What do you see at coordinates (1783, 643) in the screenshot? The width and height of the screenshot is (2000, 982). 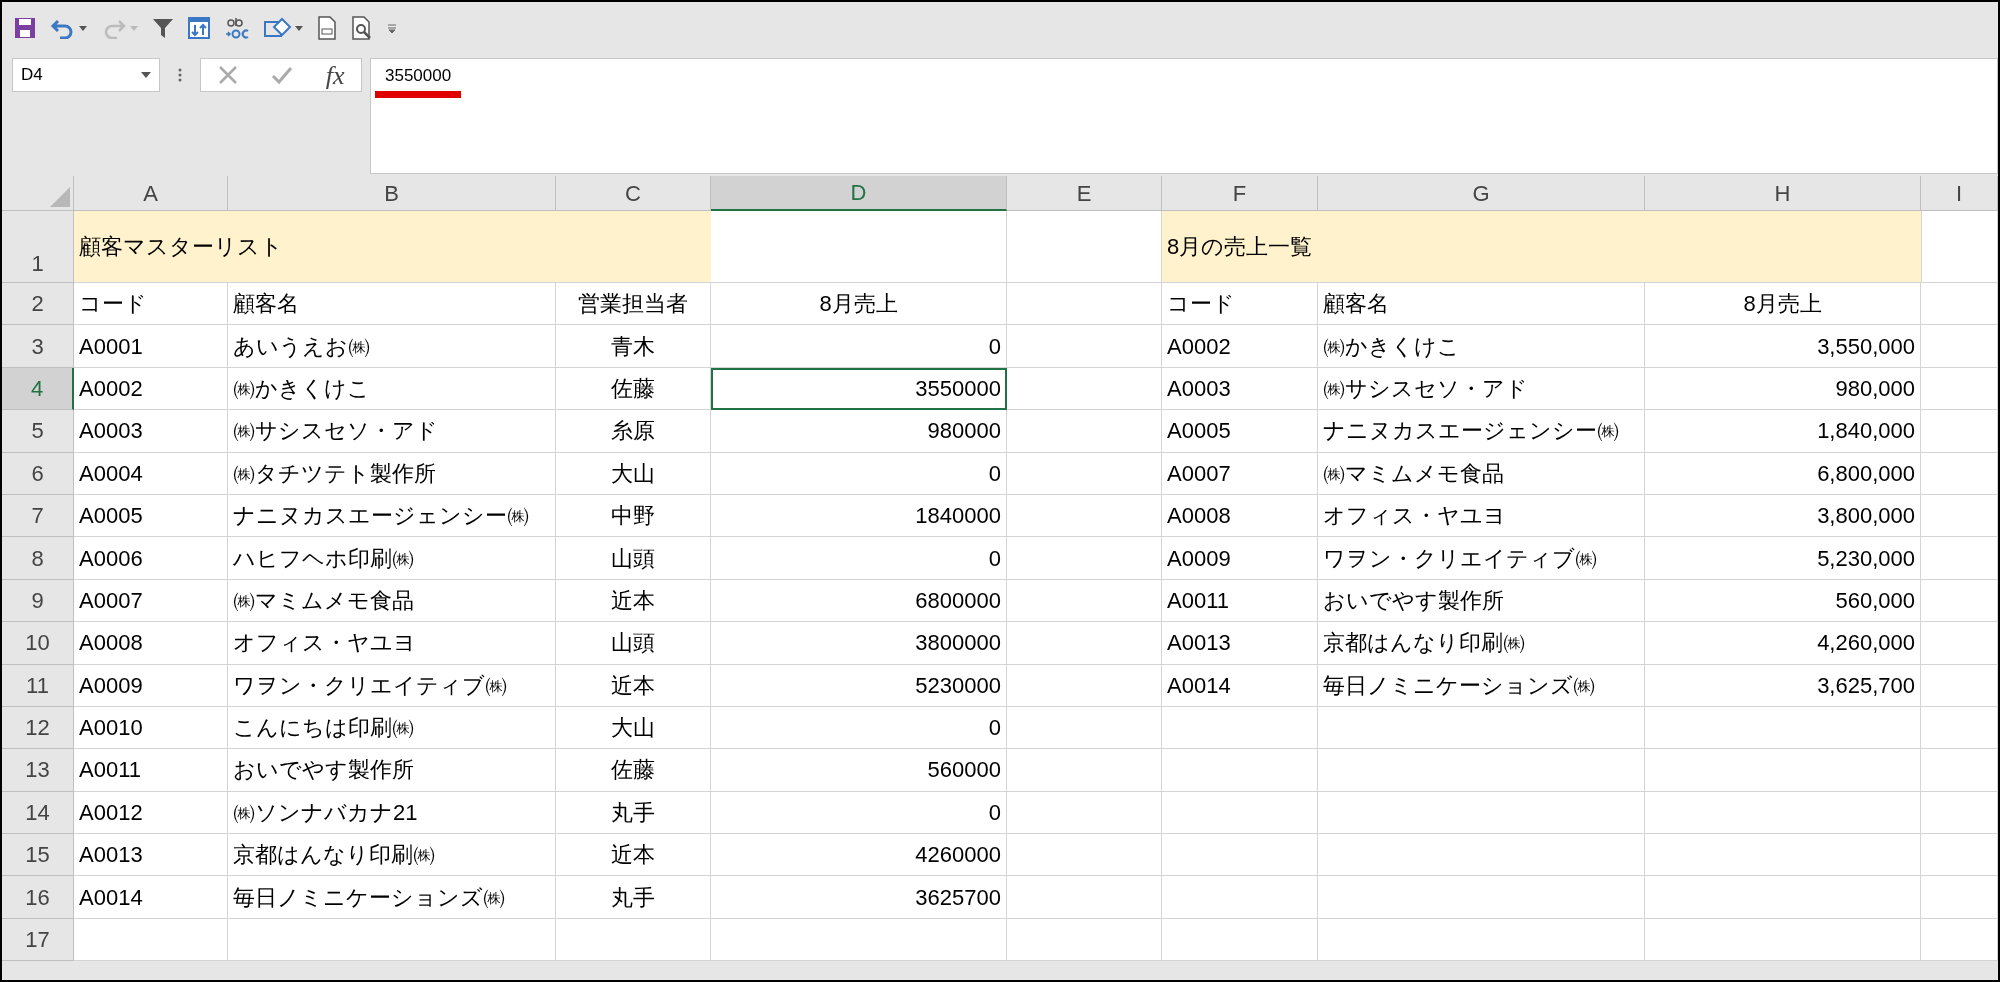 I see `table-cell: 4,260,000` at bounding box center [1783, 643].